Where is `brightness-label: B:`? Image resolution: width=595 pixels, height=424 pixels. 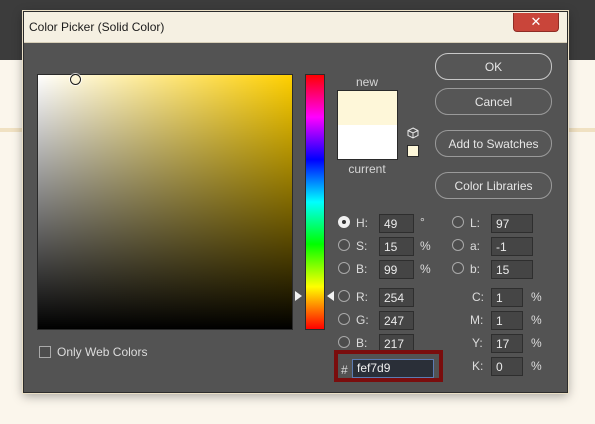
brightness-label: B: is located at coordinates (362, 269).